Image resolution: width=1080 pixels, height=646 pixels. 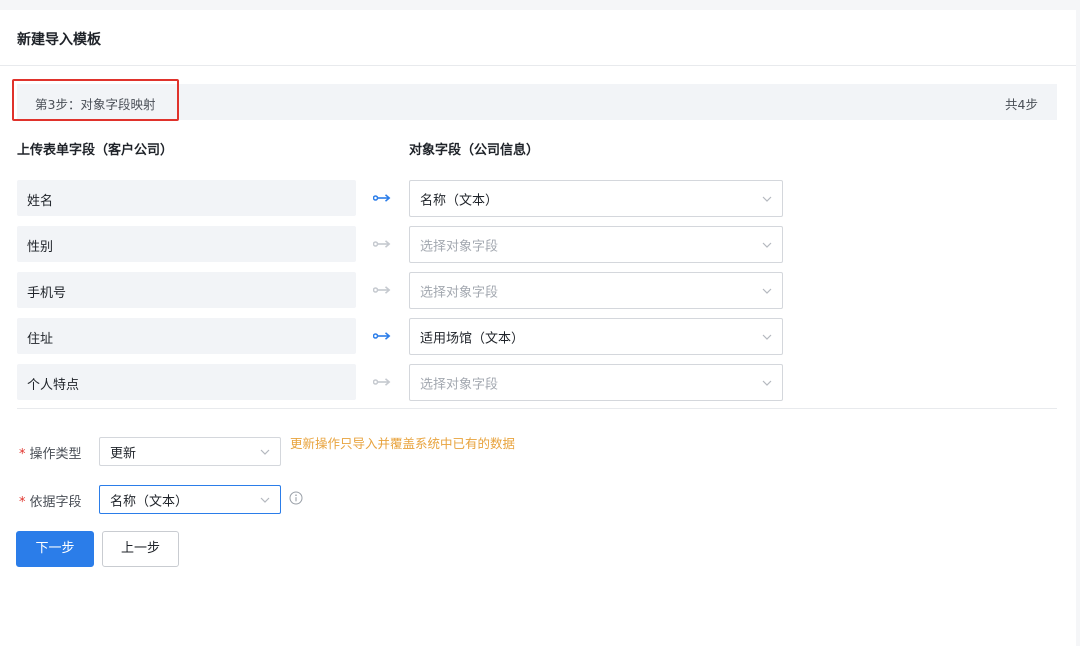 What do you see at coordinates (474, 150) in the screenshot?
I see `target-column-header: 对象字段（公司信息）` at bounding box center [474, 150].